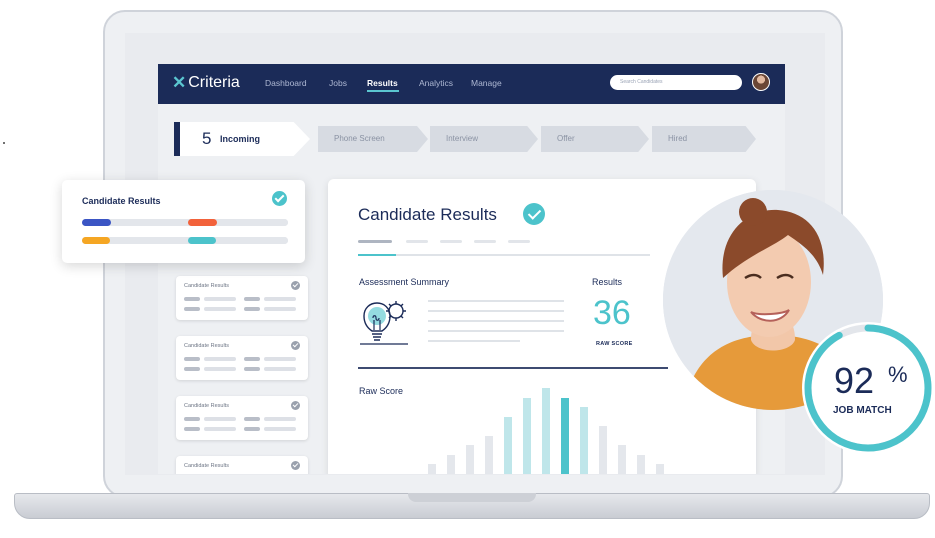 This screenshot has height=538, width=935. I want to click on criteria-logo: ✕ Criteria, so click(206, 83).